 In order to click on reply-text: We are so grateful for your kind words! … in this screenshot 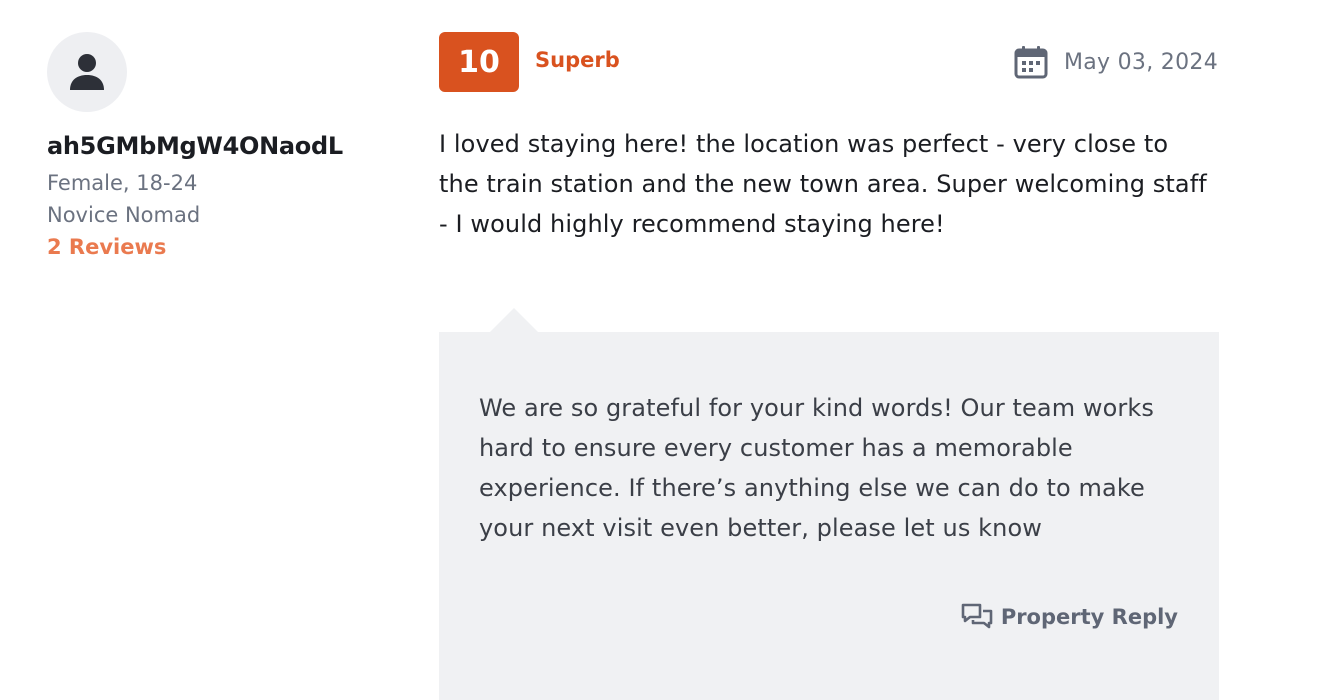, I will do `click(816, 468)`.